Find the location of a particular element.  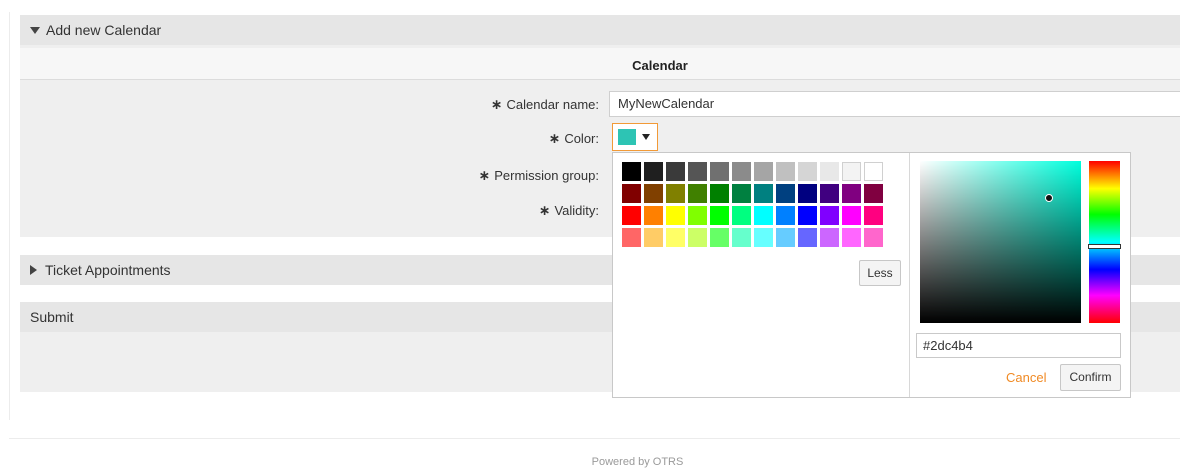

palette-panel: Less is located at coordinates (761, 275).